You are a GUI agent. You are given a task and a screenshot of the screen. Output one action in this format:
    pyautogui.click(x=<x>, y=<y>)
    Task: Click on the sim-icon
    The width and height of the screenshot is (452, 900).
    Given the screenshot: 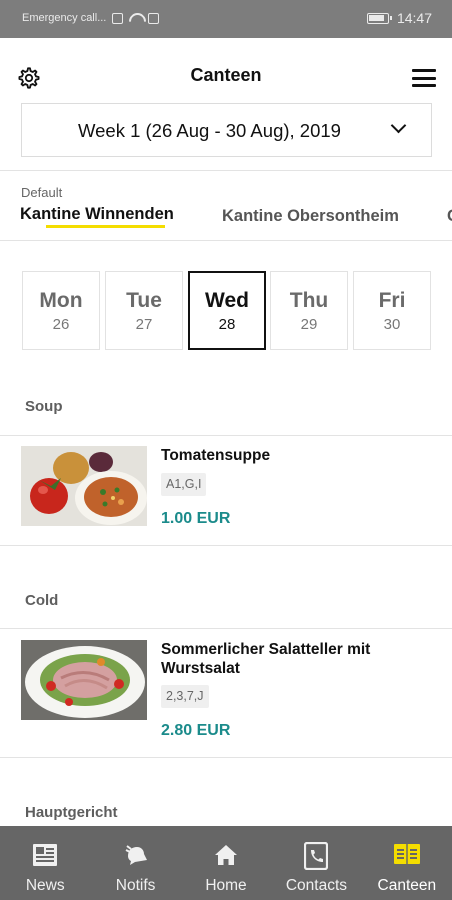 What is the action you would take?
    pyautogui.click(x=118, y=18)
    